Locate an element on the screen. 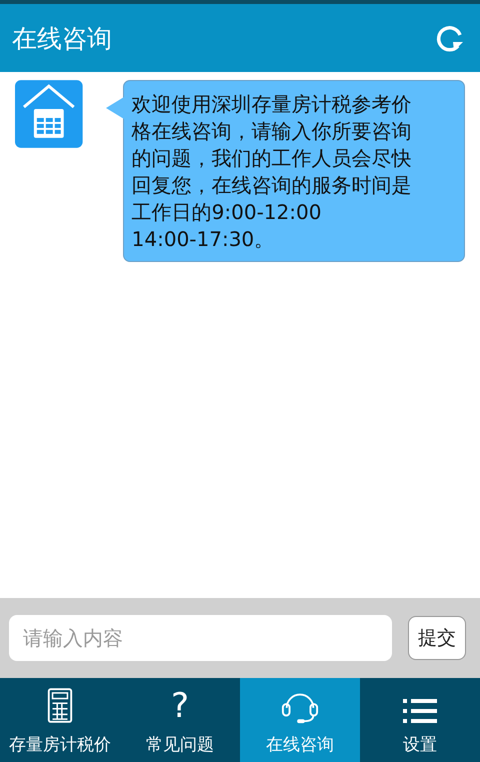 This screenshot has width=480, height=762. bubble-tail is located at coordinates (115, 108).